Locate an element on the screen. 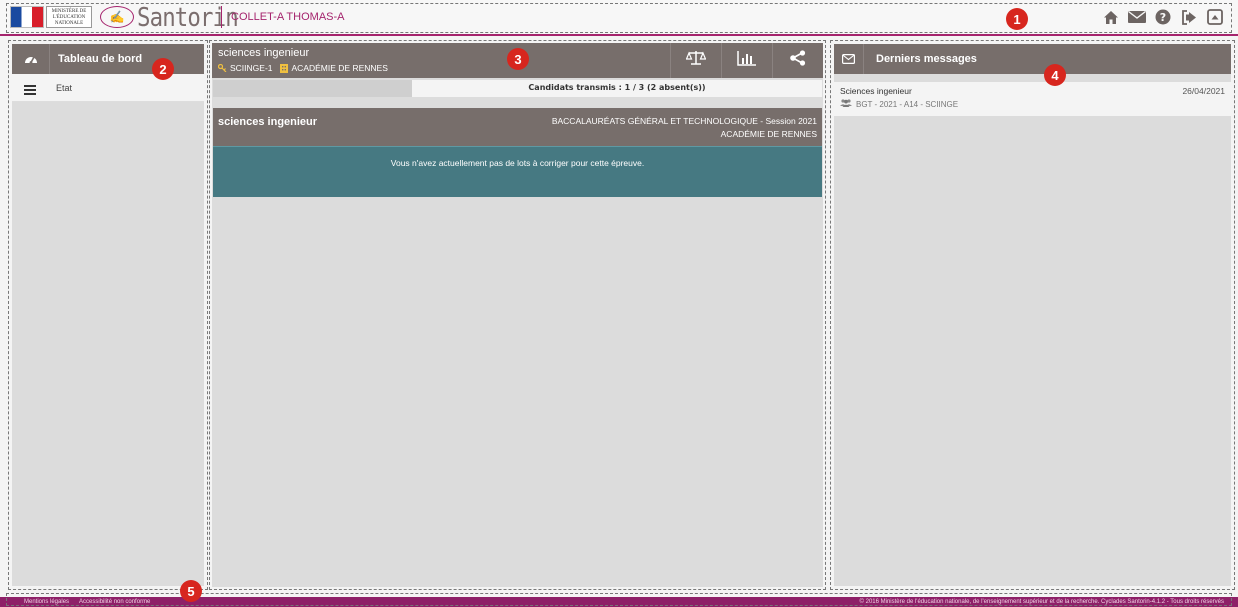  candidates-progress: Candidats transmis : 1 / 3 (2 absent(s)) is located at coordinates (517, 88).